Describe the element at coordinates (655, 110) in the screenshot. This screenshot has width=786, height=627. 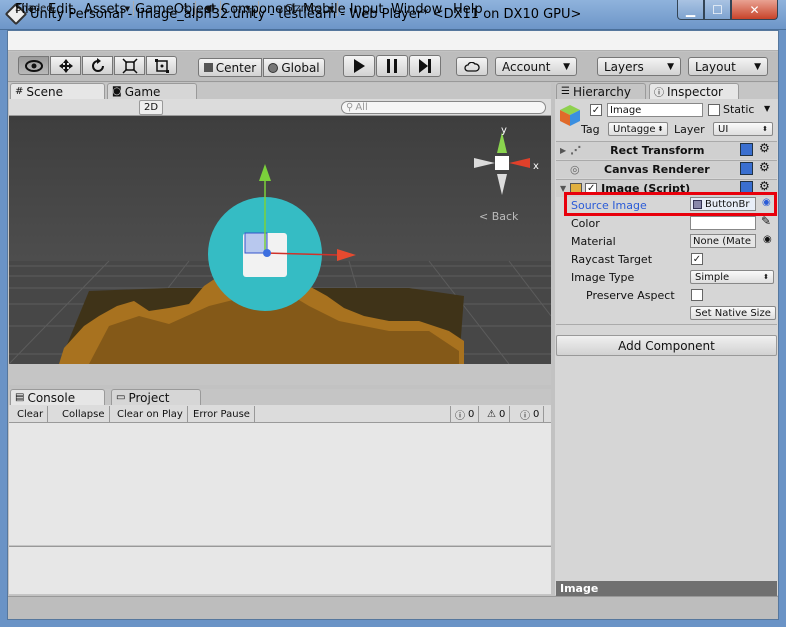
I see `object-name-input: Image` at that location.